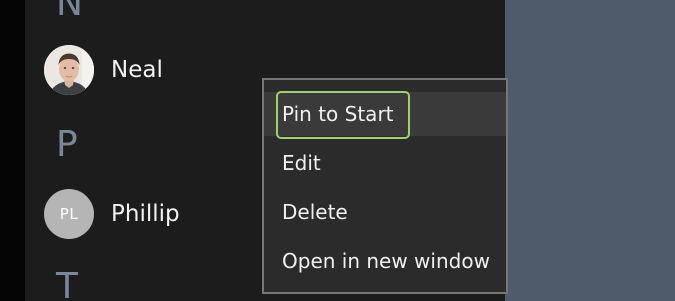 The image size is (675, 301). I want to click on contact-item-phillip: PL Phillip, so click(112, 214).